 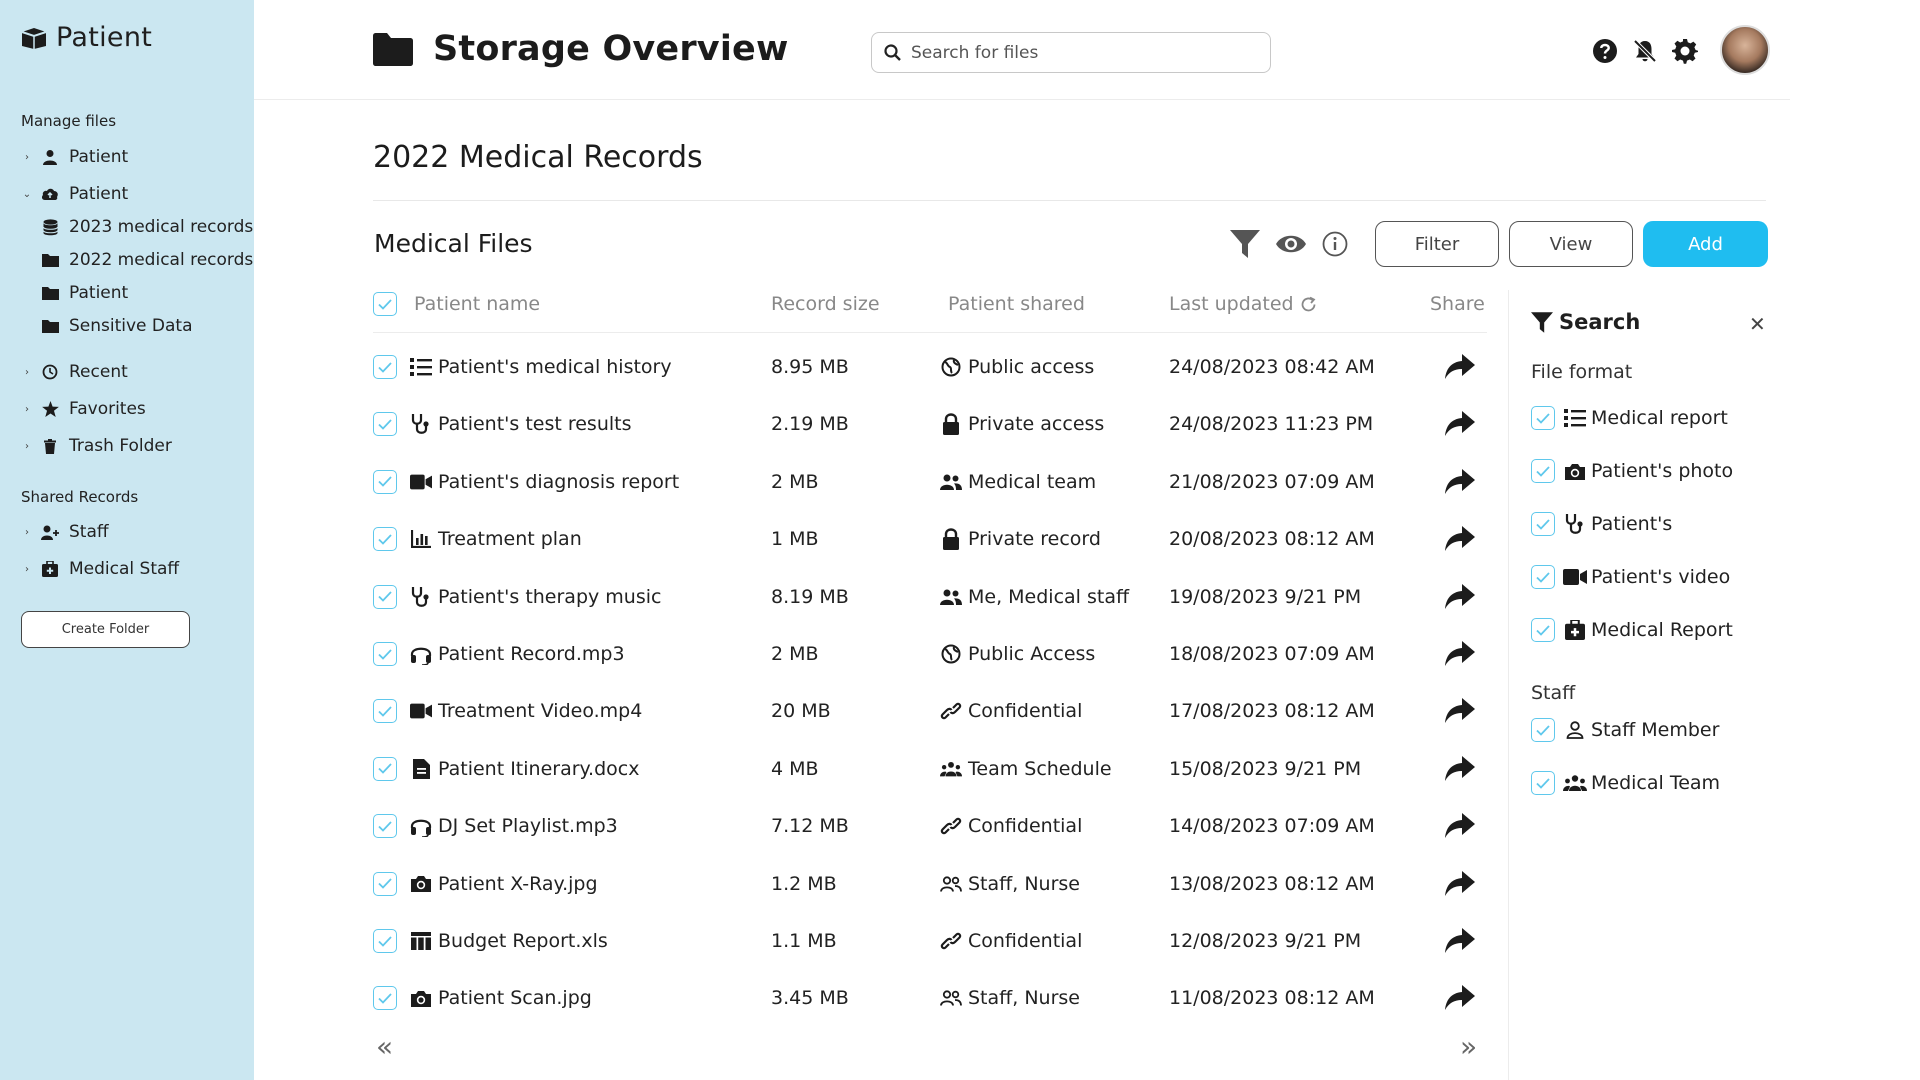 I want to click on column-header-shared: Patient shared, so click(x=1016, y=304).